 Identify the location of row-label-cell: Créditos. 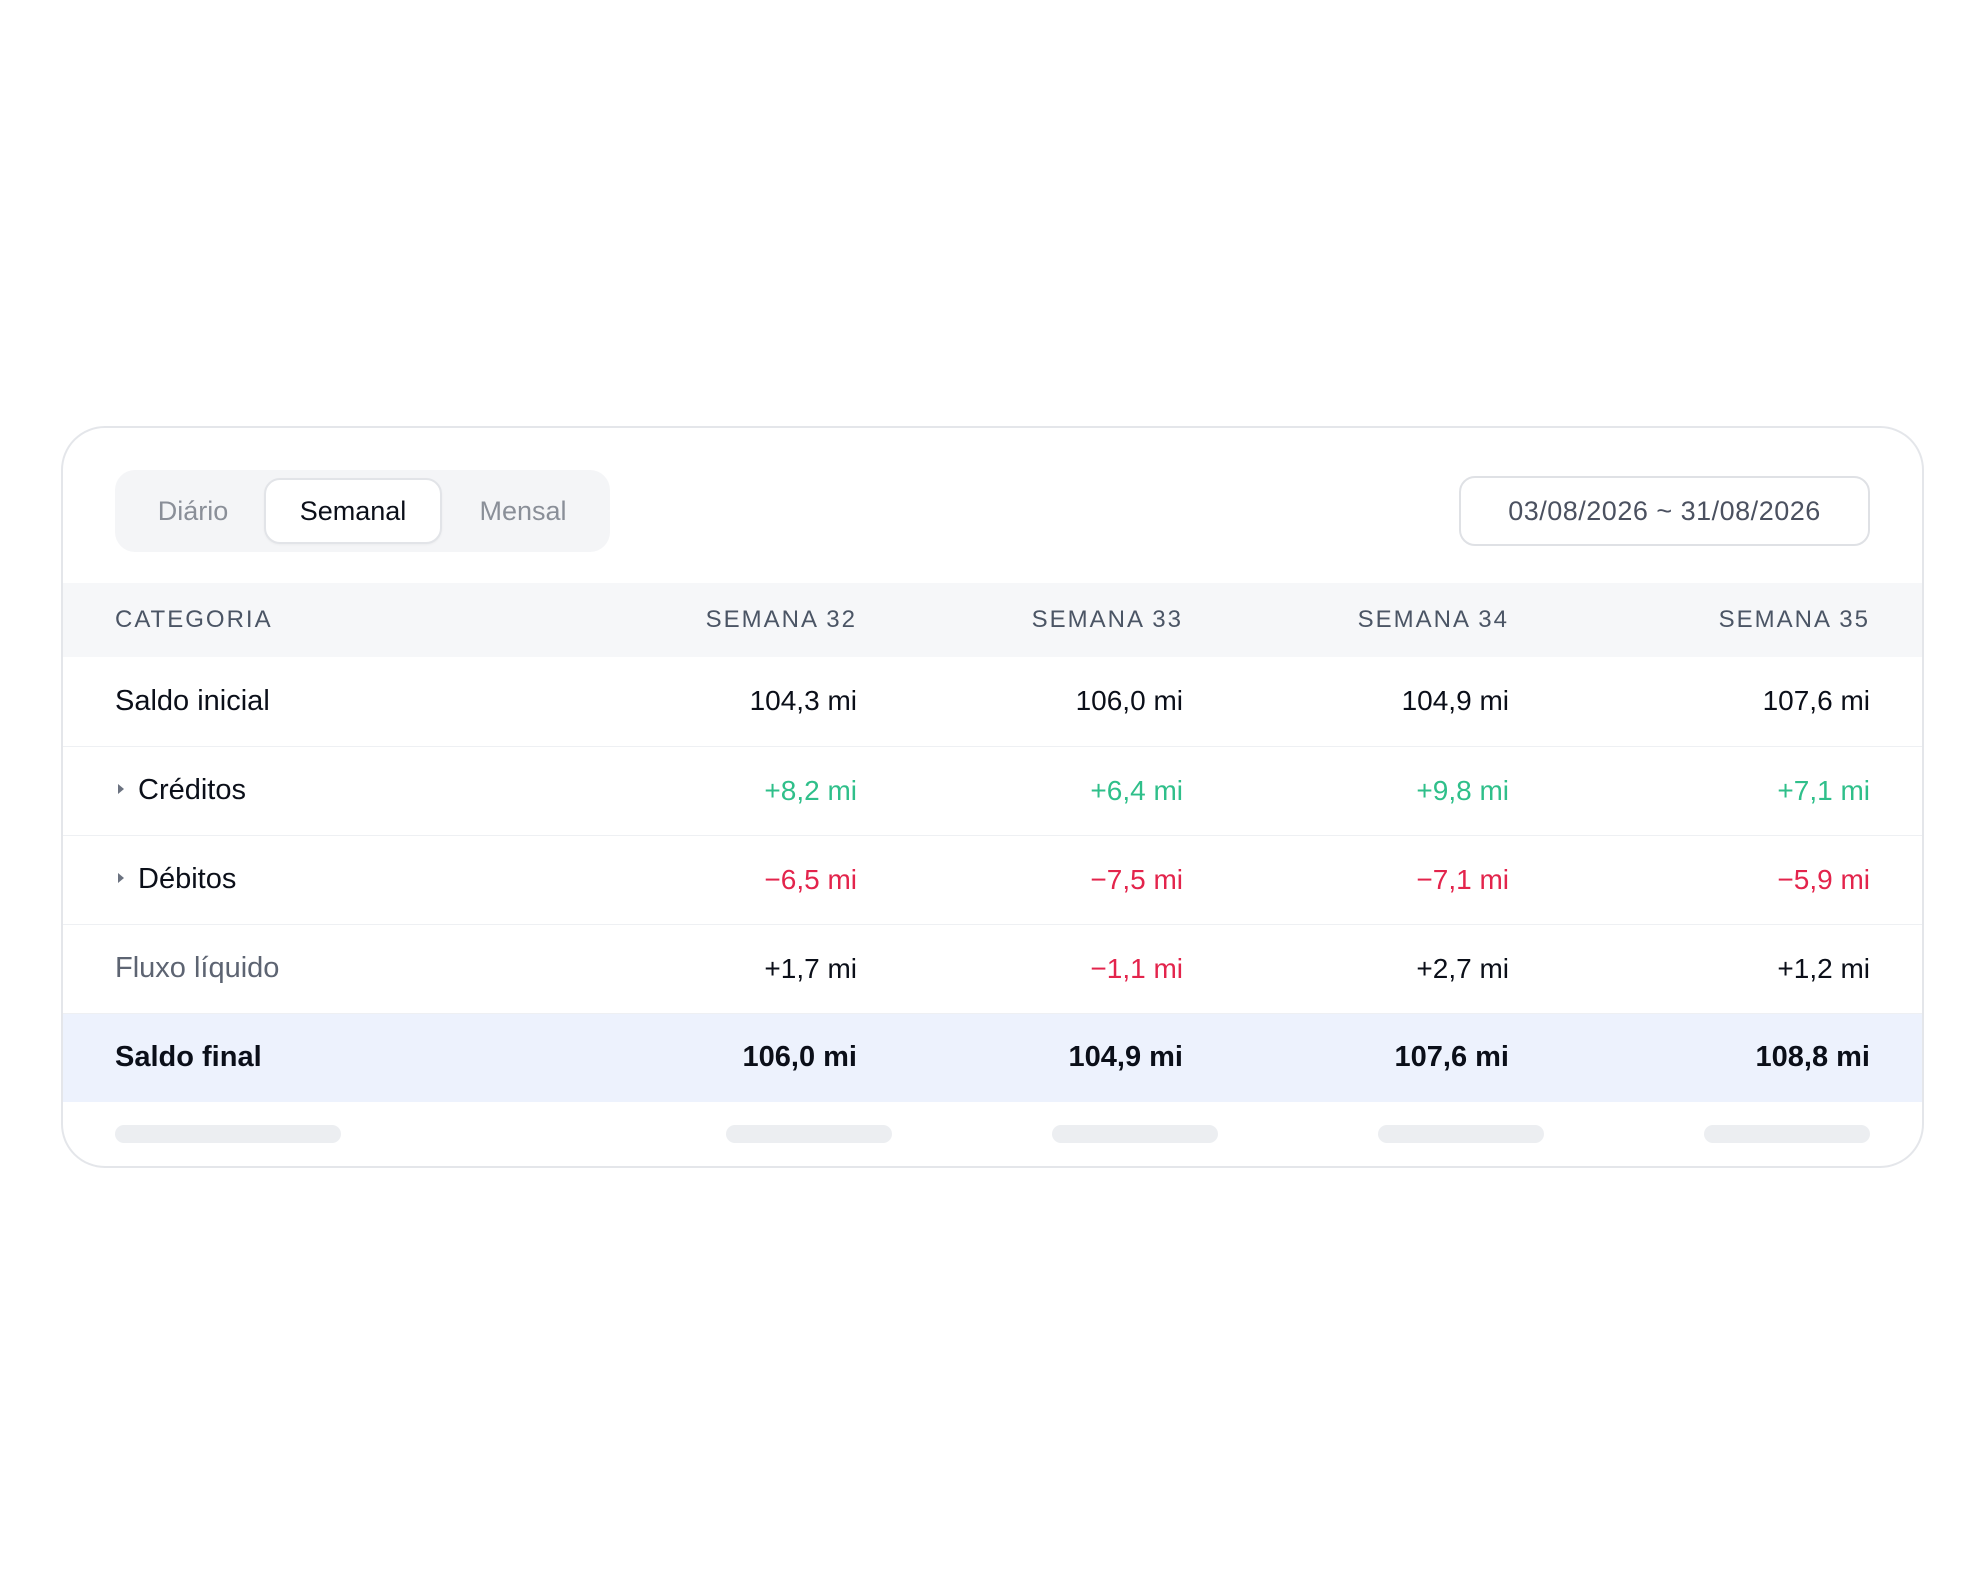
(285, 790).